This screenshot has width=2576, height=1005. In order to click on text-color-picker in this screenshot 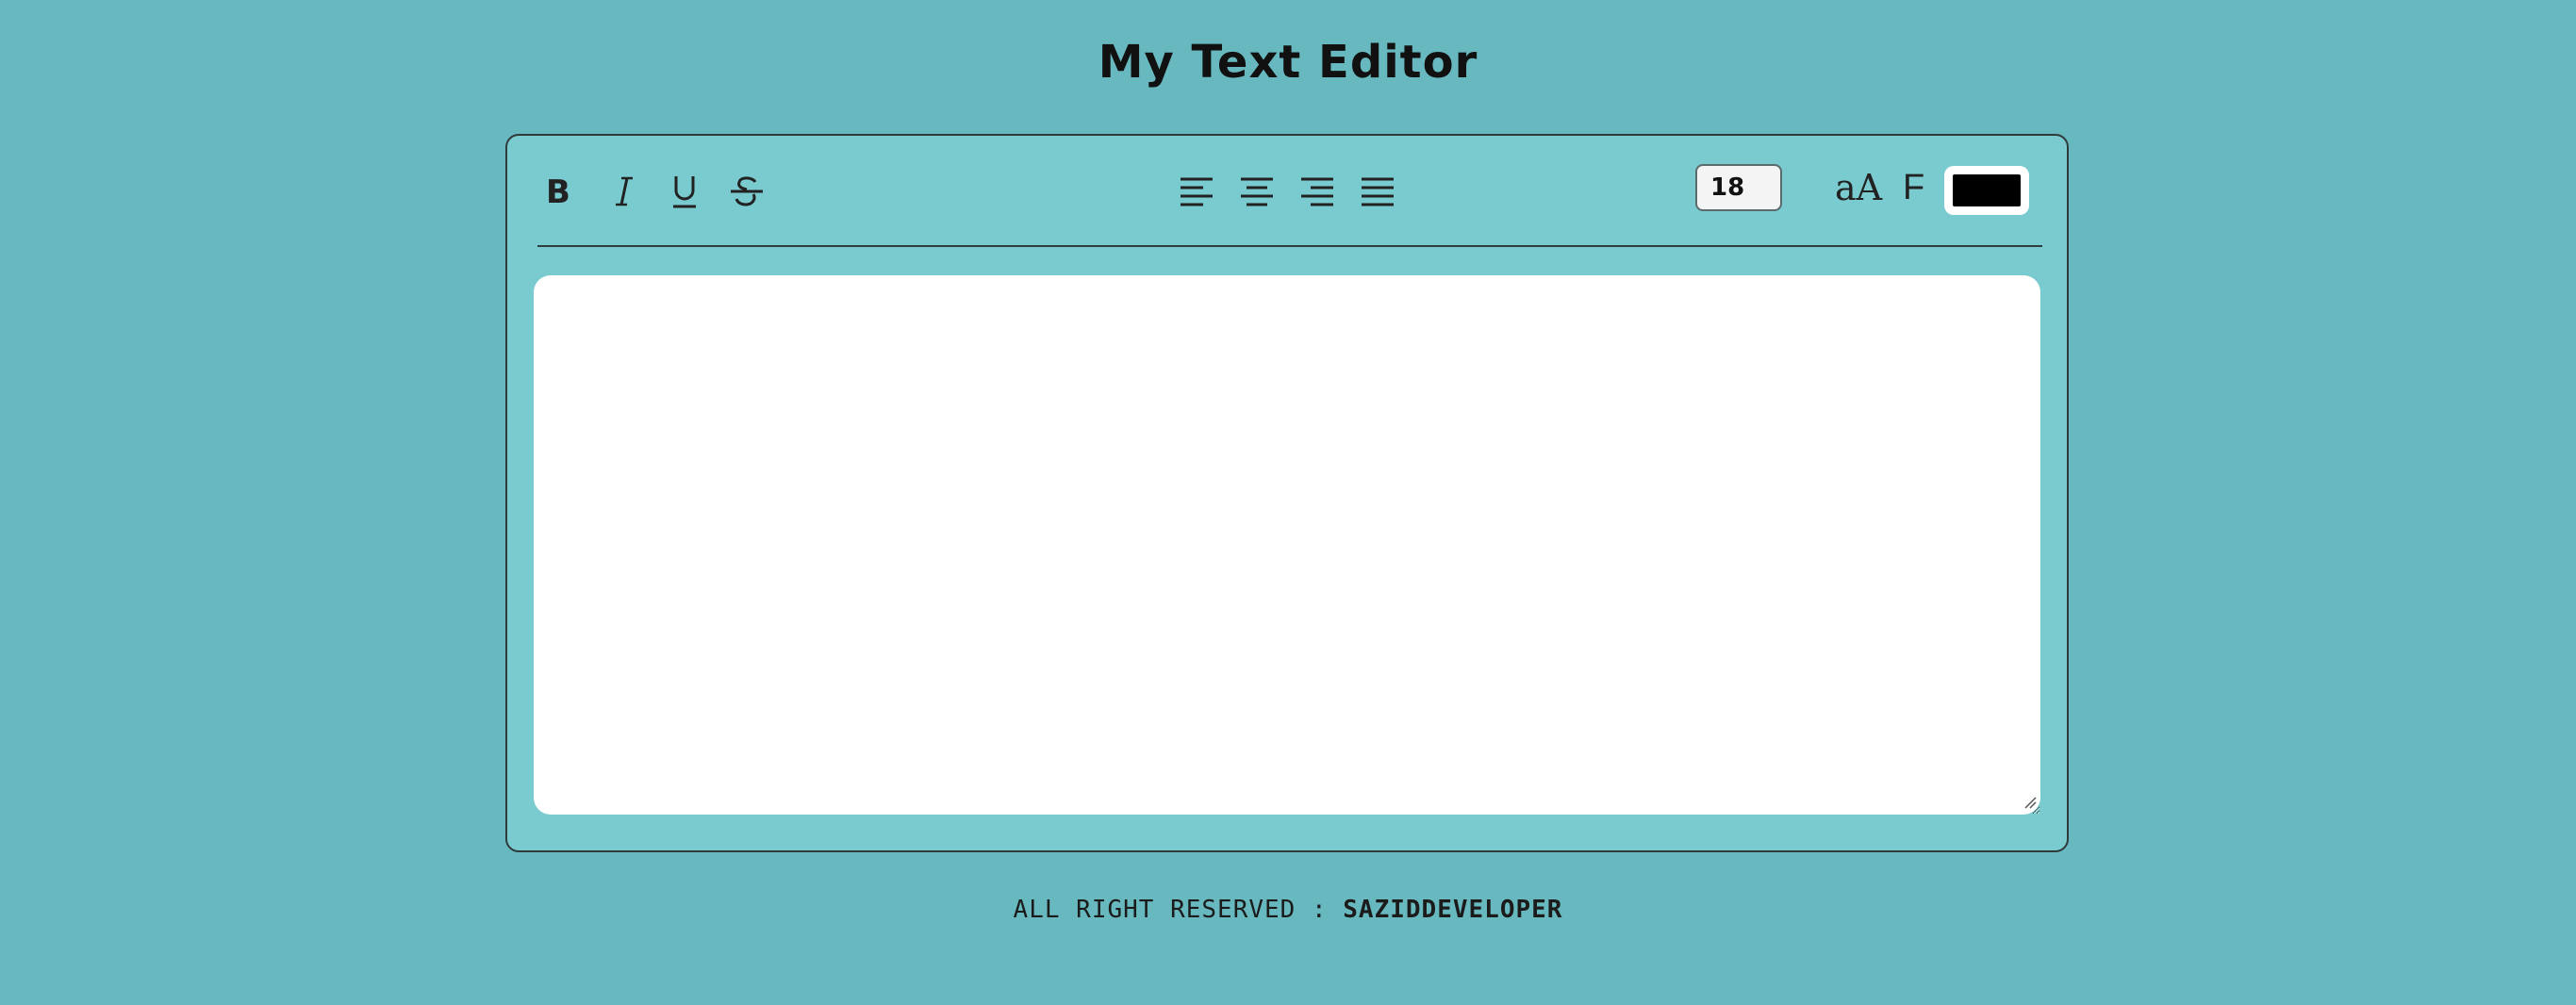, I will do `click(1986, 190)`.